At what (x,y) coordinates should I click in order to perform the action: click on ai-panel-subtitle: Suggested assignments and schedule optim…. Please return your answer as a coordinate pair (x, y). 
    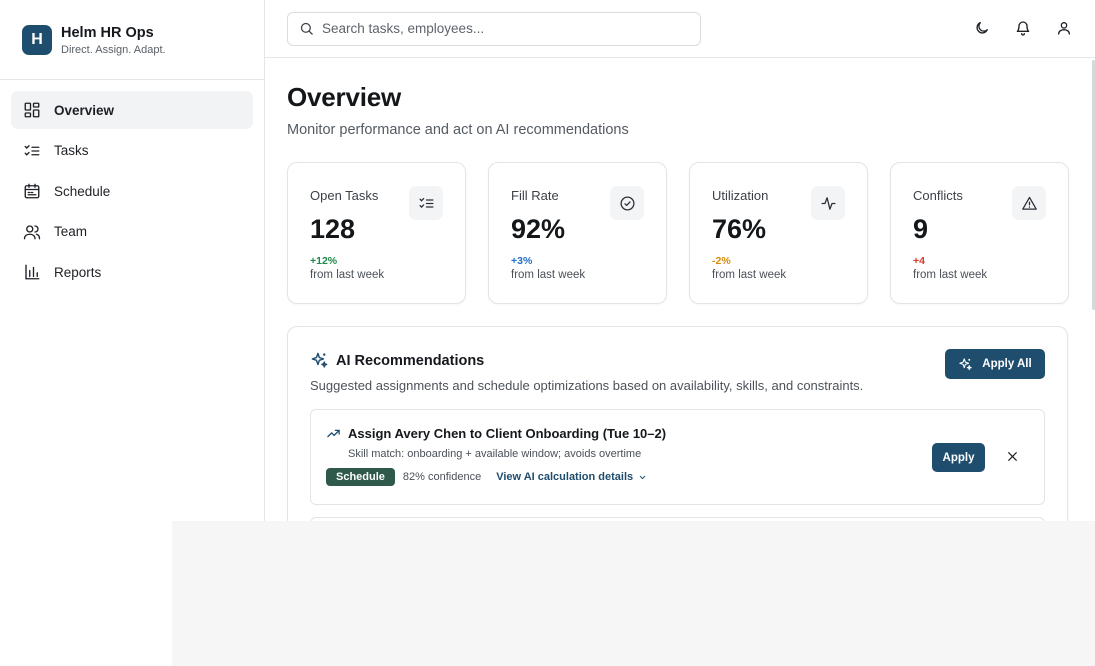
    Looking at the image, I should click on (587, 385).